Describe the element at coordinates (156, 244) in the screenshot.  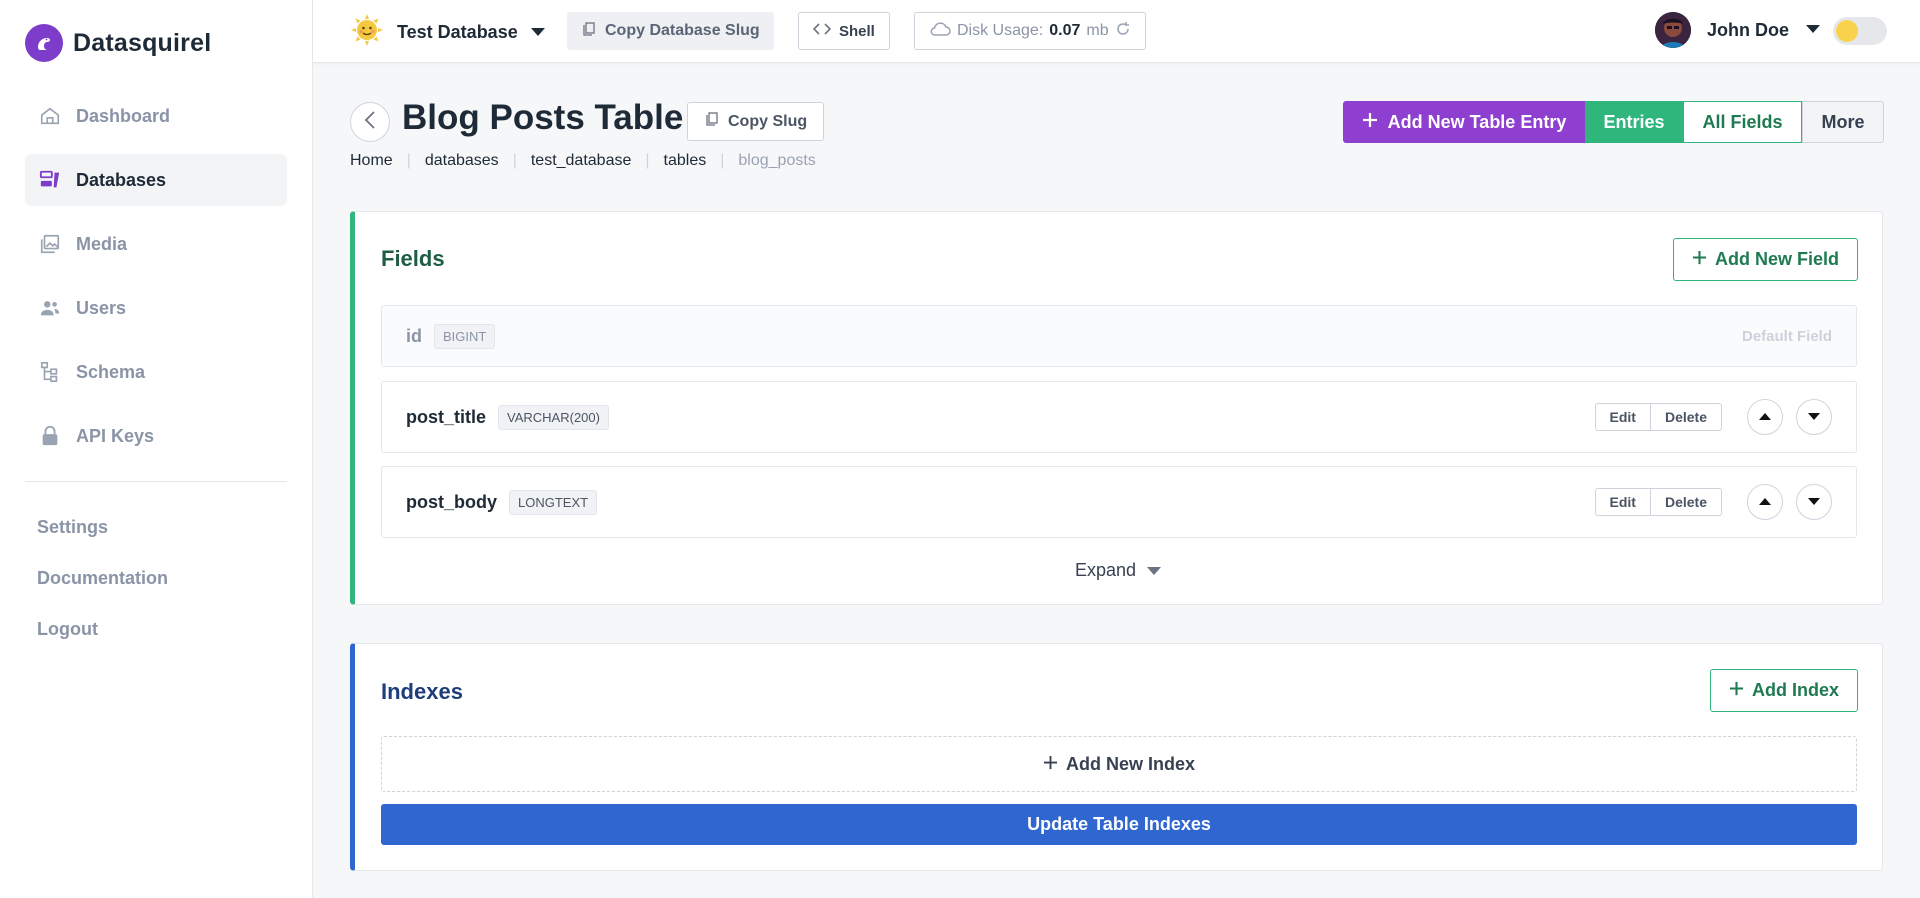
I see `sidebar-item-media: Media` at that location.